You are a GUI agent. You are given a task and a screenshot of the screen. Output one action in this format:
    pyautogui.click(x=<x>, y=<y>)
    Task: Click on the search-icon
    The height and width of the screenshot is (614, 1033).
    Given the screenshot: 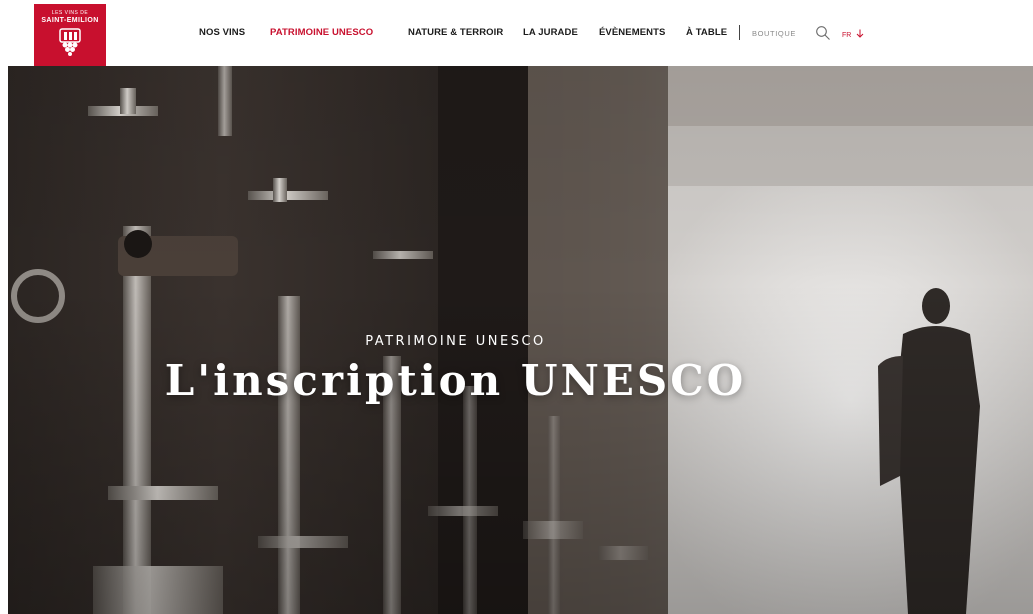 What is the action you would take?
    pyautogui.click(x=823, y=33)
    